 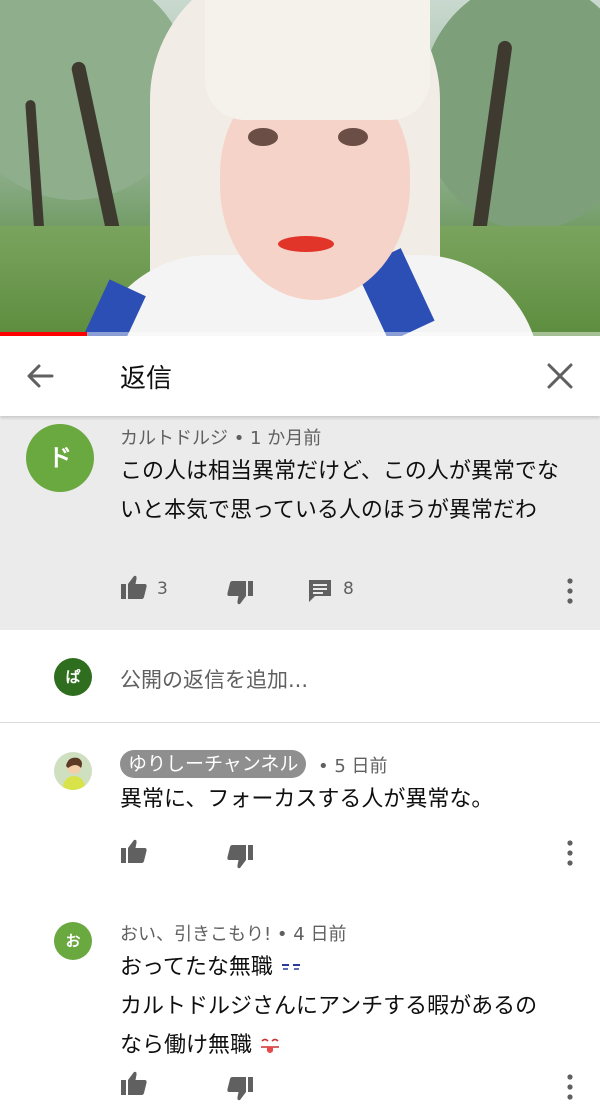 I want to click on comment-meta: おい、引きこもり! • 4 日前, so click(x=233, y=934).